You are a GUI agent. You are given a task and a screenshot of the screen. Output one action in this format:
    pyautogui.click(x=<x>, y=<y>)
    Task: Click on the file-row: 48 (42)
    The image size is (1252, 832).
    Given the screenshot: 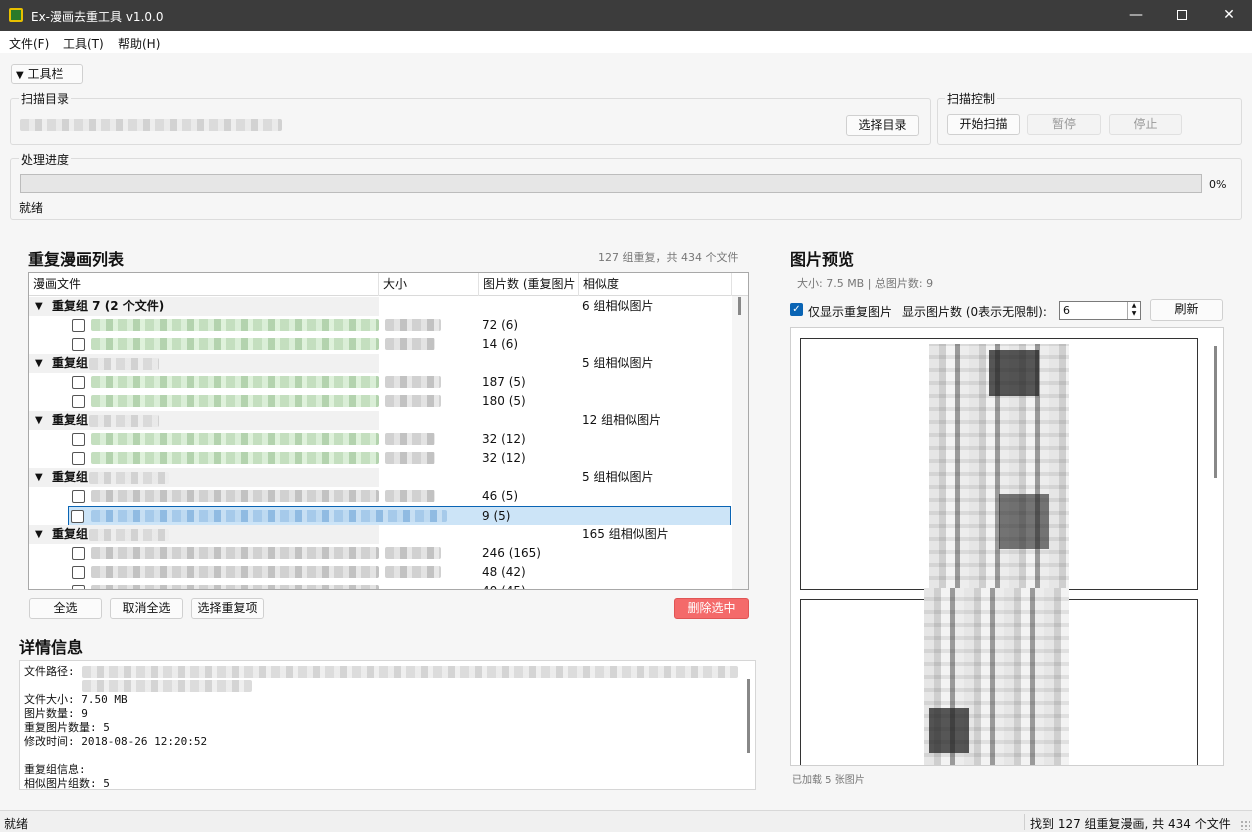 What is the action you would take?
    pyautogui.click(x=380, y=572)
    